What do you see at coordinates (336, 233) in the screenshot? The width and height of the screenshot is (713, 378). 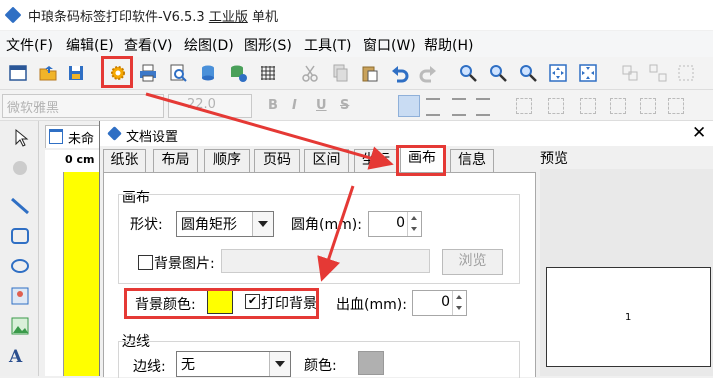 I see `arrow-to-background-settings` at bounding box center [336, 233].